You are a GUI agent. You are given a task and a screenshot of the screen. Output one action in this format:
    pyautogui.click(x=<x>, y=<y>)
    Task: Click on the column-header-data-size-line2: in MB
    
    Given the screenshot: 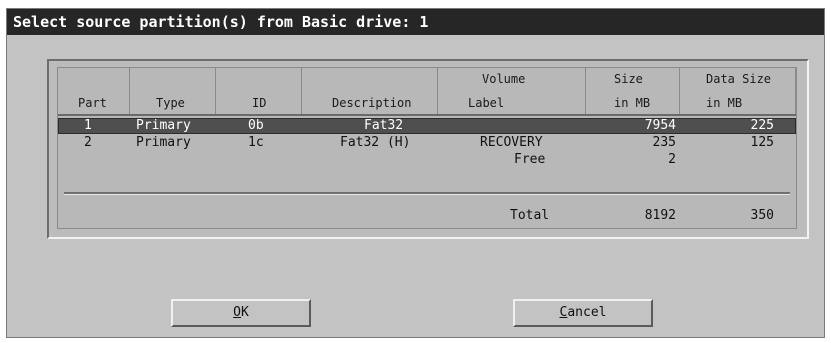 What is the action you would take?
    pyautogui.click(x=724, y=103)
    